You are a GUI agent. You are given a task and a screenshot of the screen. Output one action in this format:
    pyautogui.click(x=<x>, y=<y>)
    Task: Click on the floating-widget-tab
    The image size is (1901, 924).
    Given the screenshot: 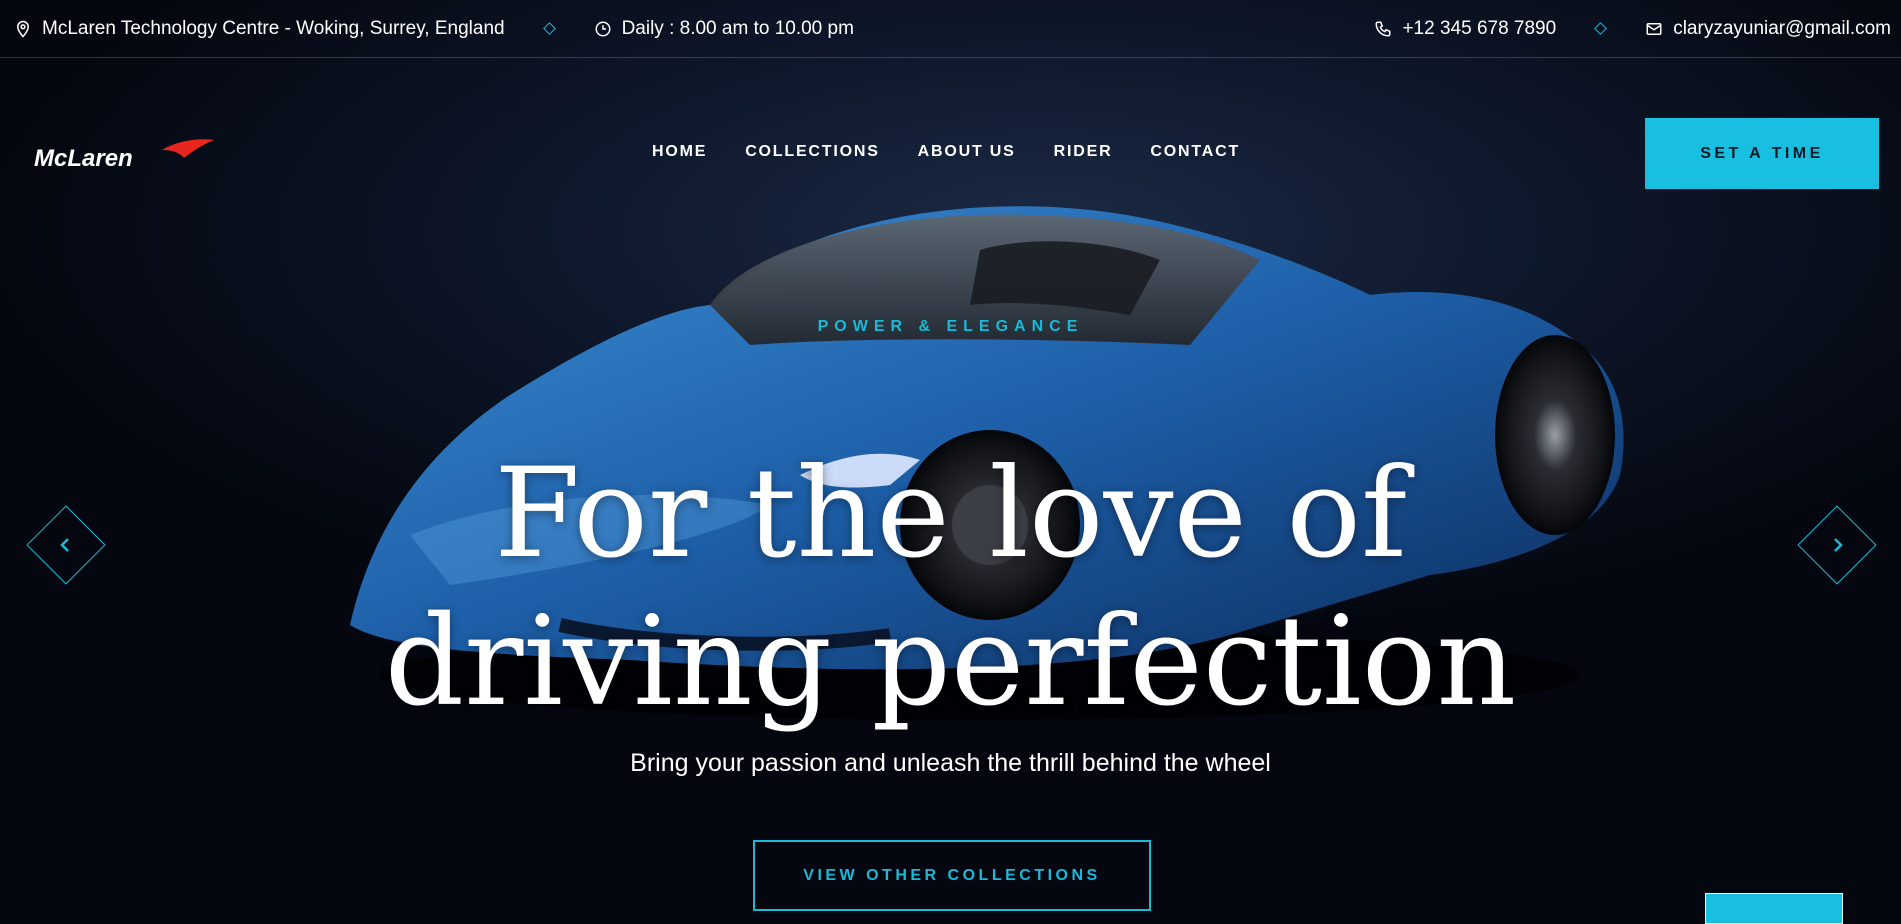 What is the action you would take?
    pyautogui.click(x=1774, y=908)
    